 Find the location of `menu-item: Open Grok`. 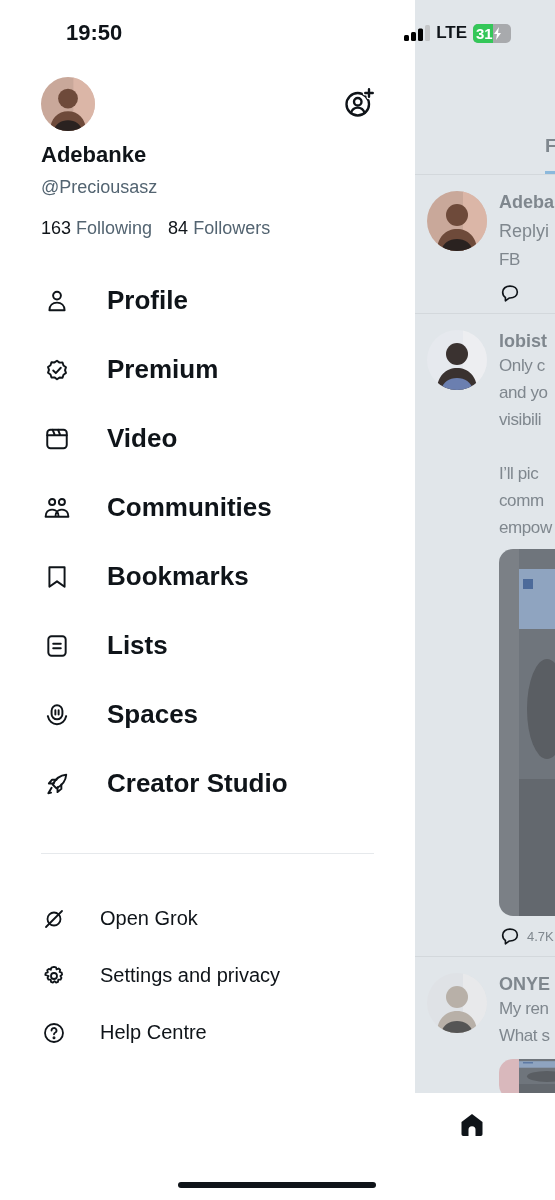

menu-item: Open Grok is located at coordinates (149, 918).